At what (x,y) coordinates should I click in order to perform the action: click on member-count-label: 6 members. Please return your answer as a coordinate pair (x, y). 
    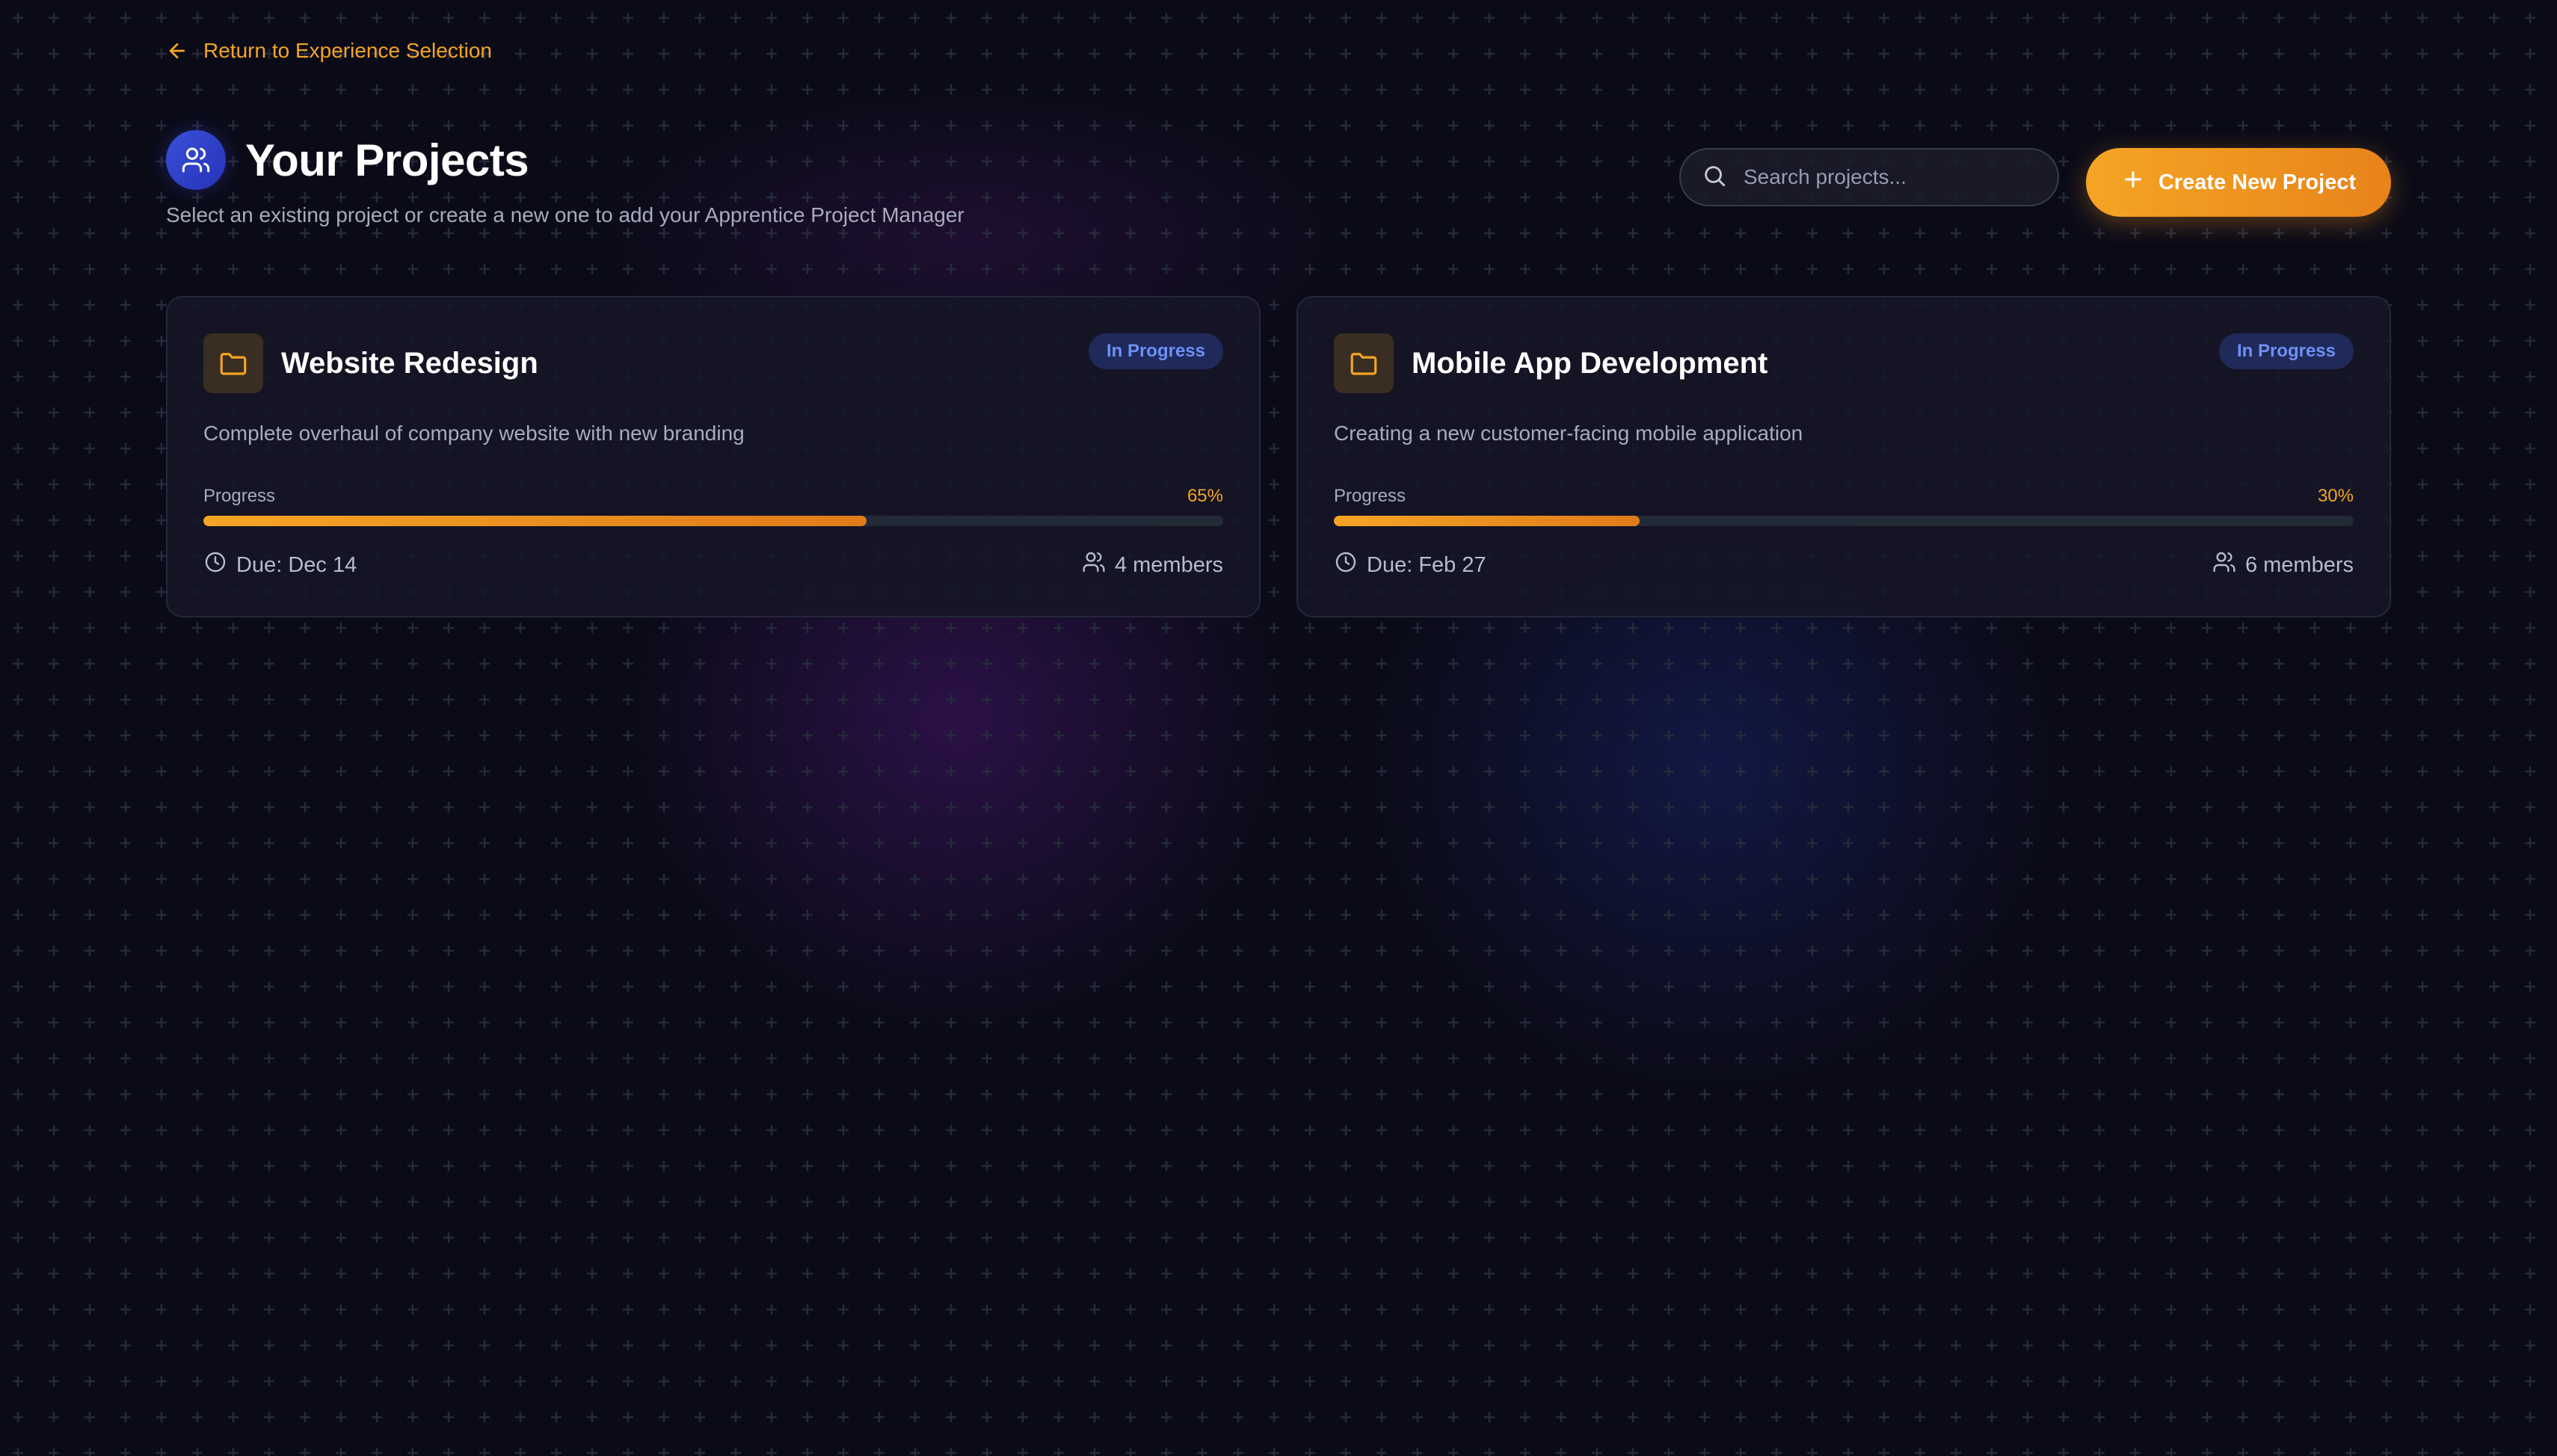
    Looking at the image, I should click on (2299, 564).